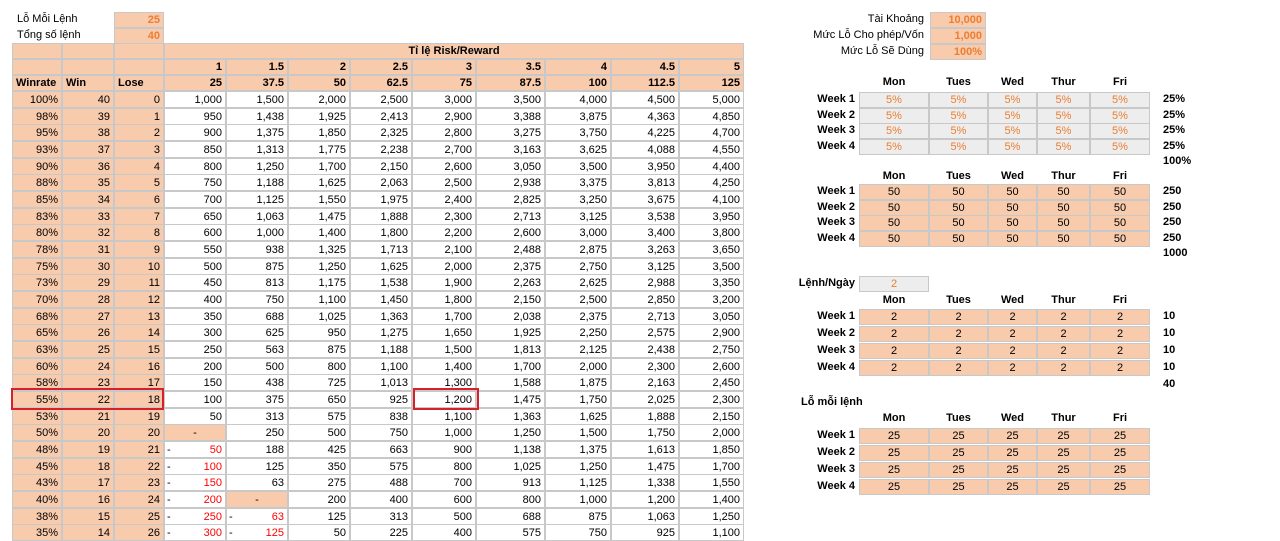  What do you see at coordinates (139, 36) in the screenshot?
I see `total-orders-input: 40` at bounding box center [139, 36].